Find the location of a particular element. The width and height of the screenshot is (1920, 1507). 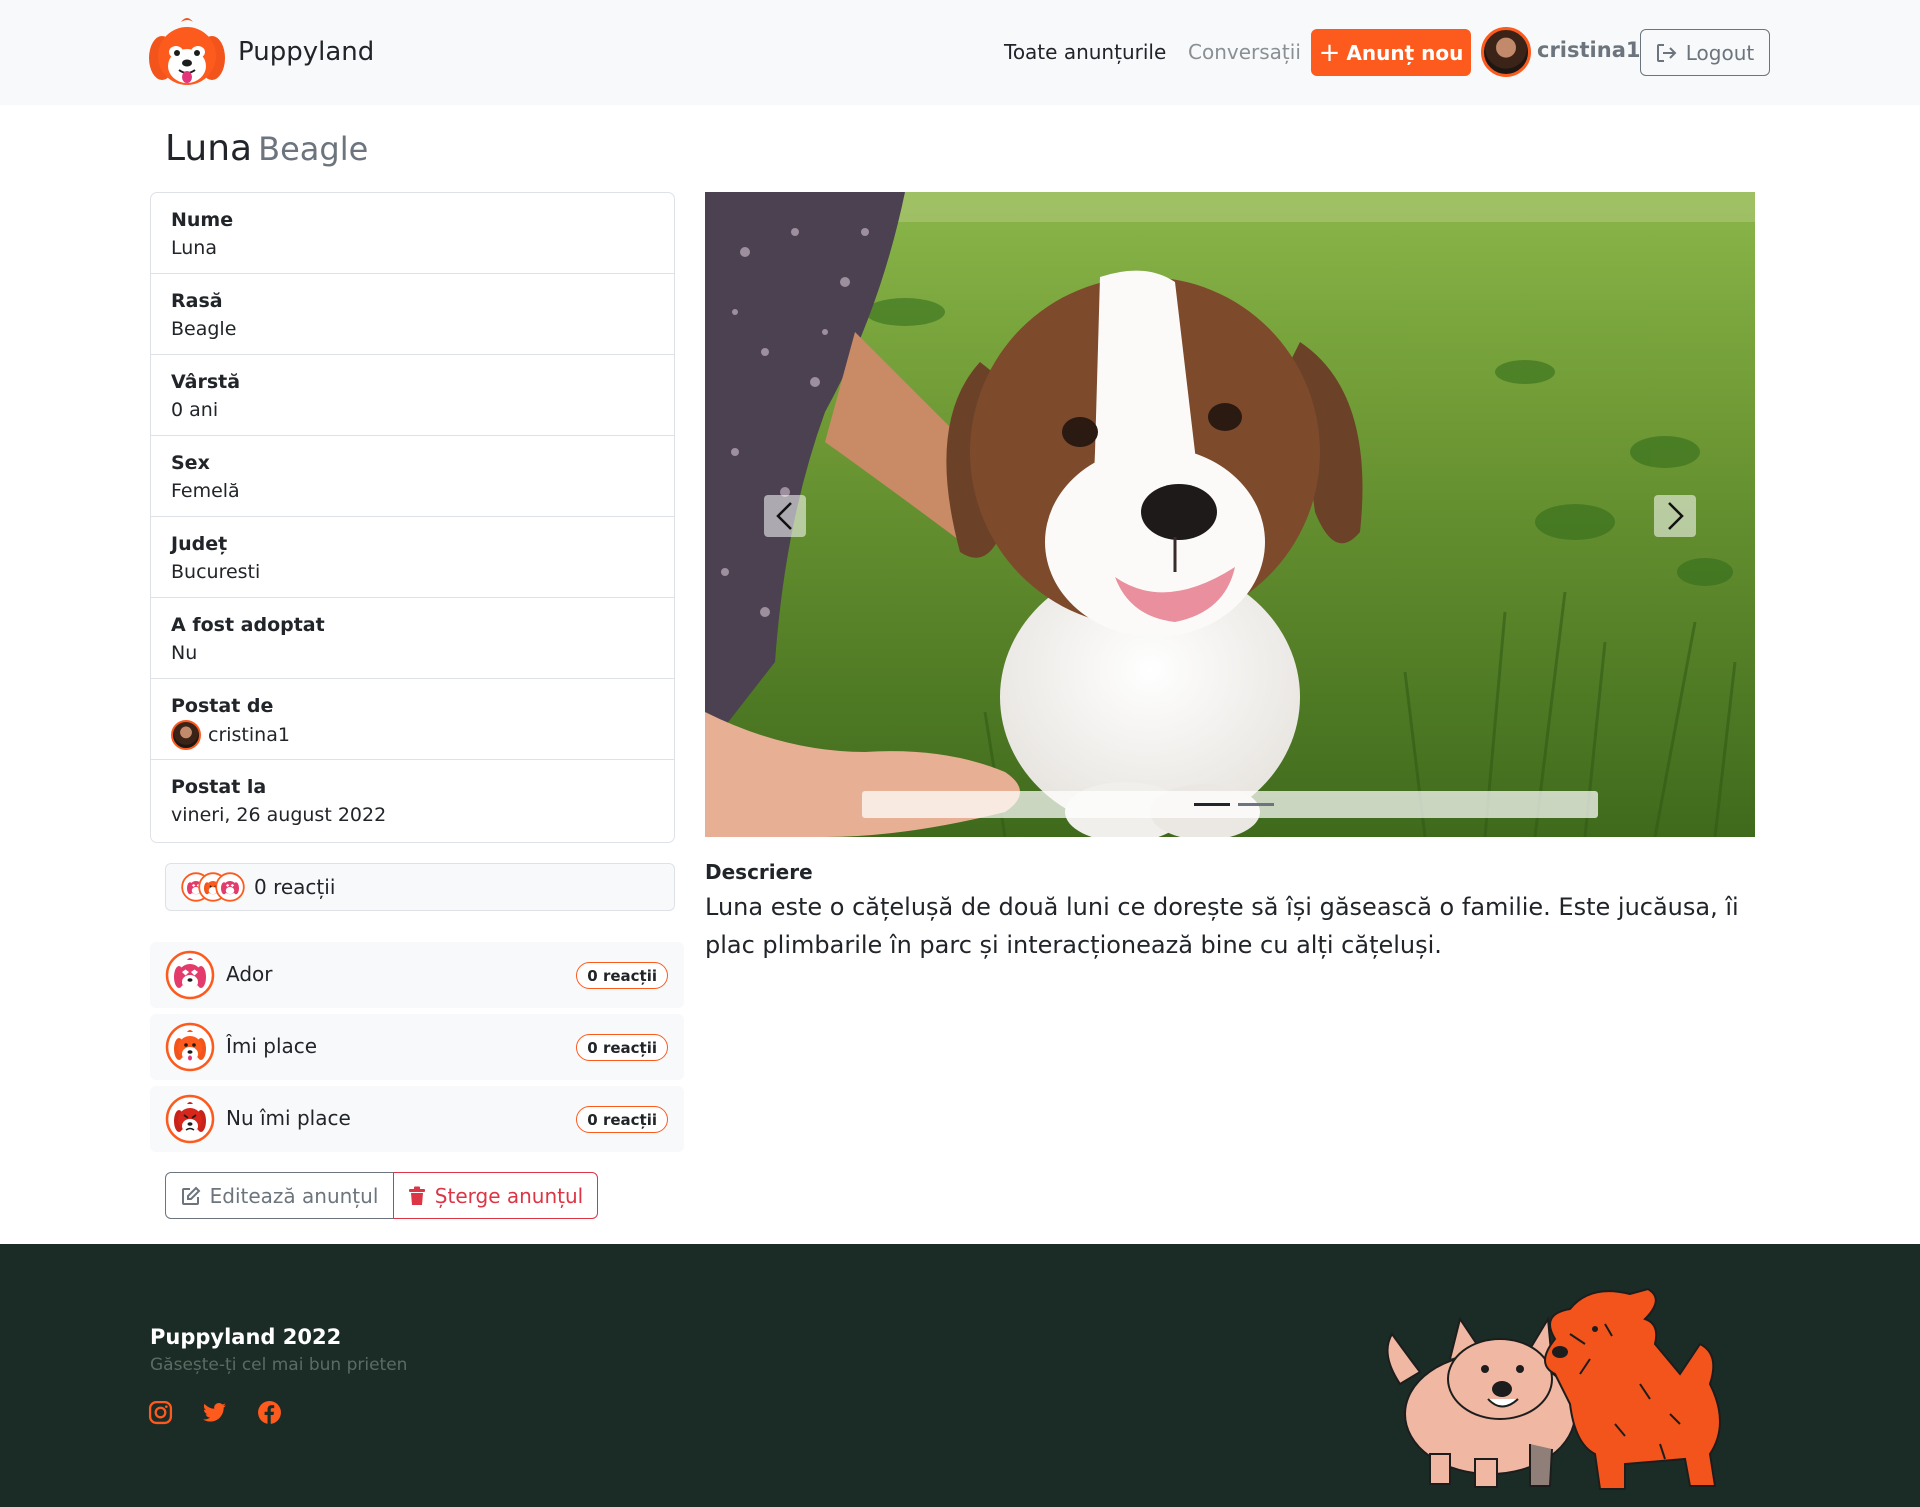

chevron-right-icon is located at coordinates (1676, 516).